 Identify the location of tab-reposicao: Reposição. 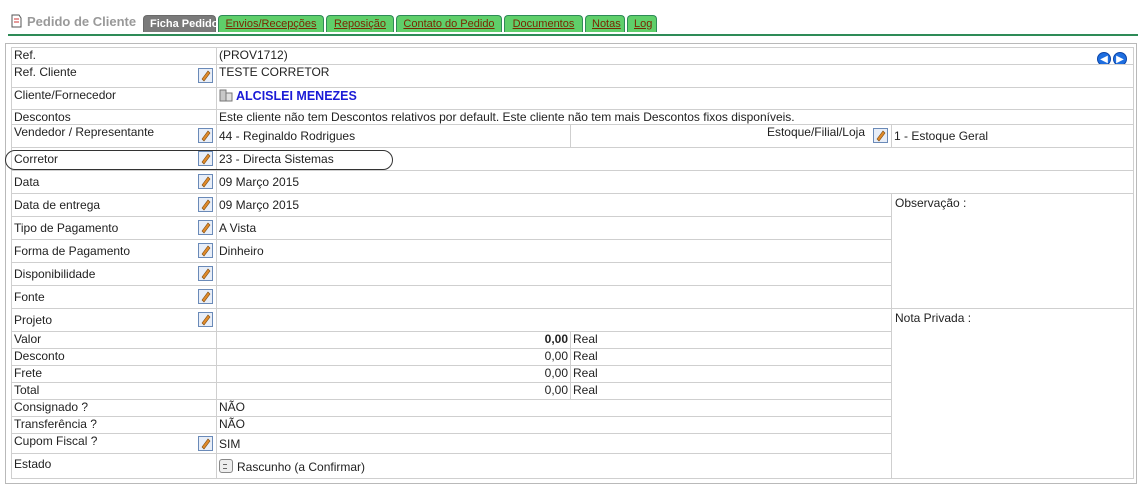
(360, 23).